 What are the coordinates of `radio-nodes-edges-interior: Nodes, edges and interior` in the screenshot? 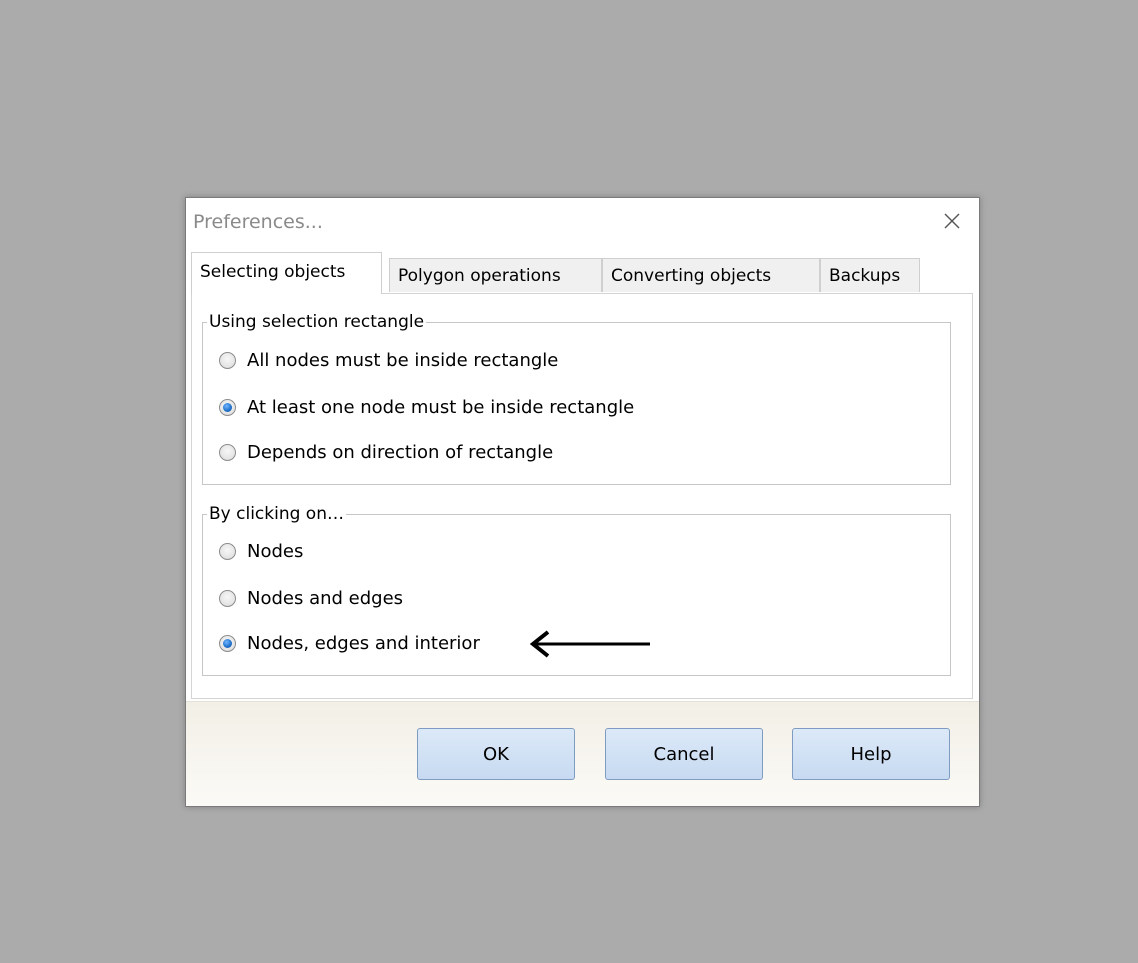 It's located at (349, 643).